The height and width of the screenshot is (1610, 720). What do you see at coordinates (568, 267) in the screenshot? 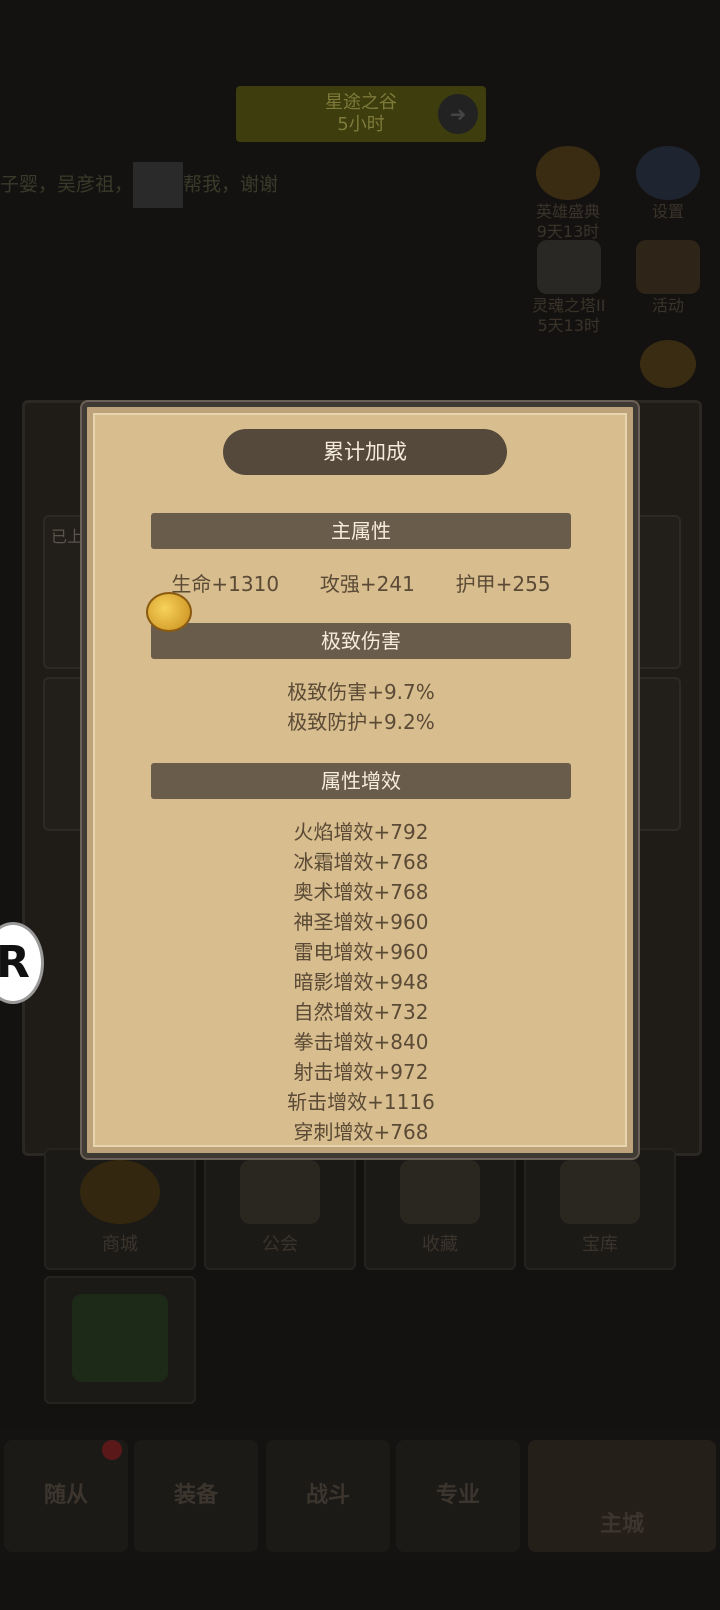
I see `tower-icon` at bounding box center [568, 267].